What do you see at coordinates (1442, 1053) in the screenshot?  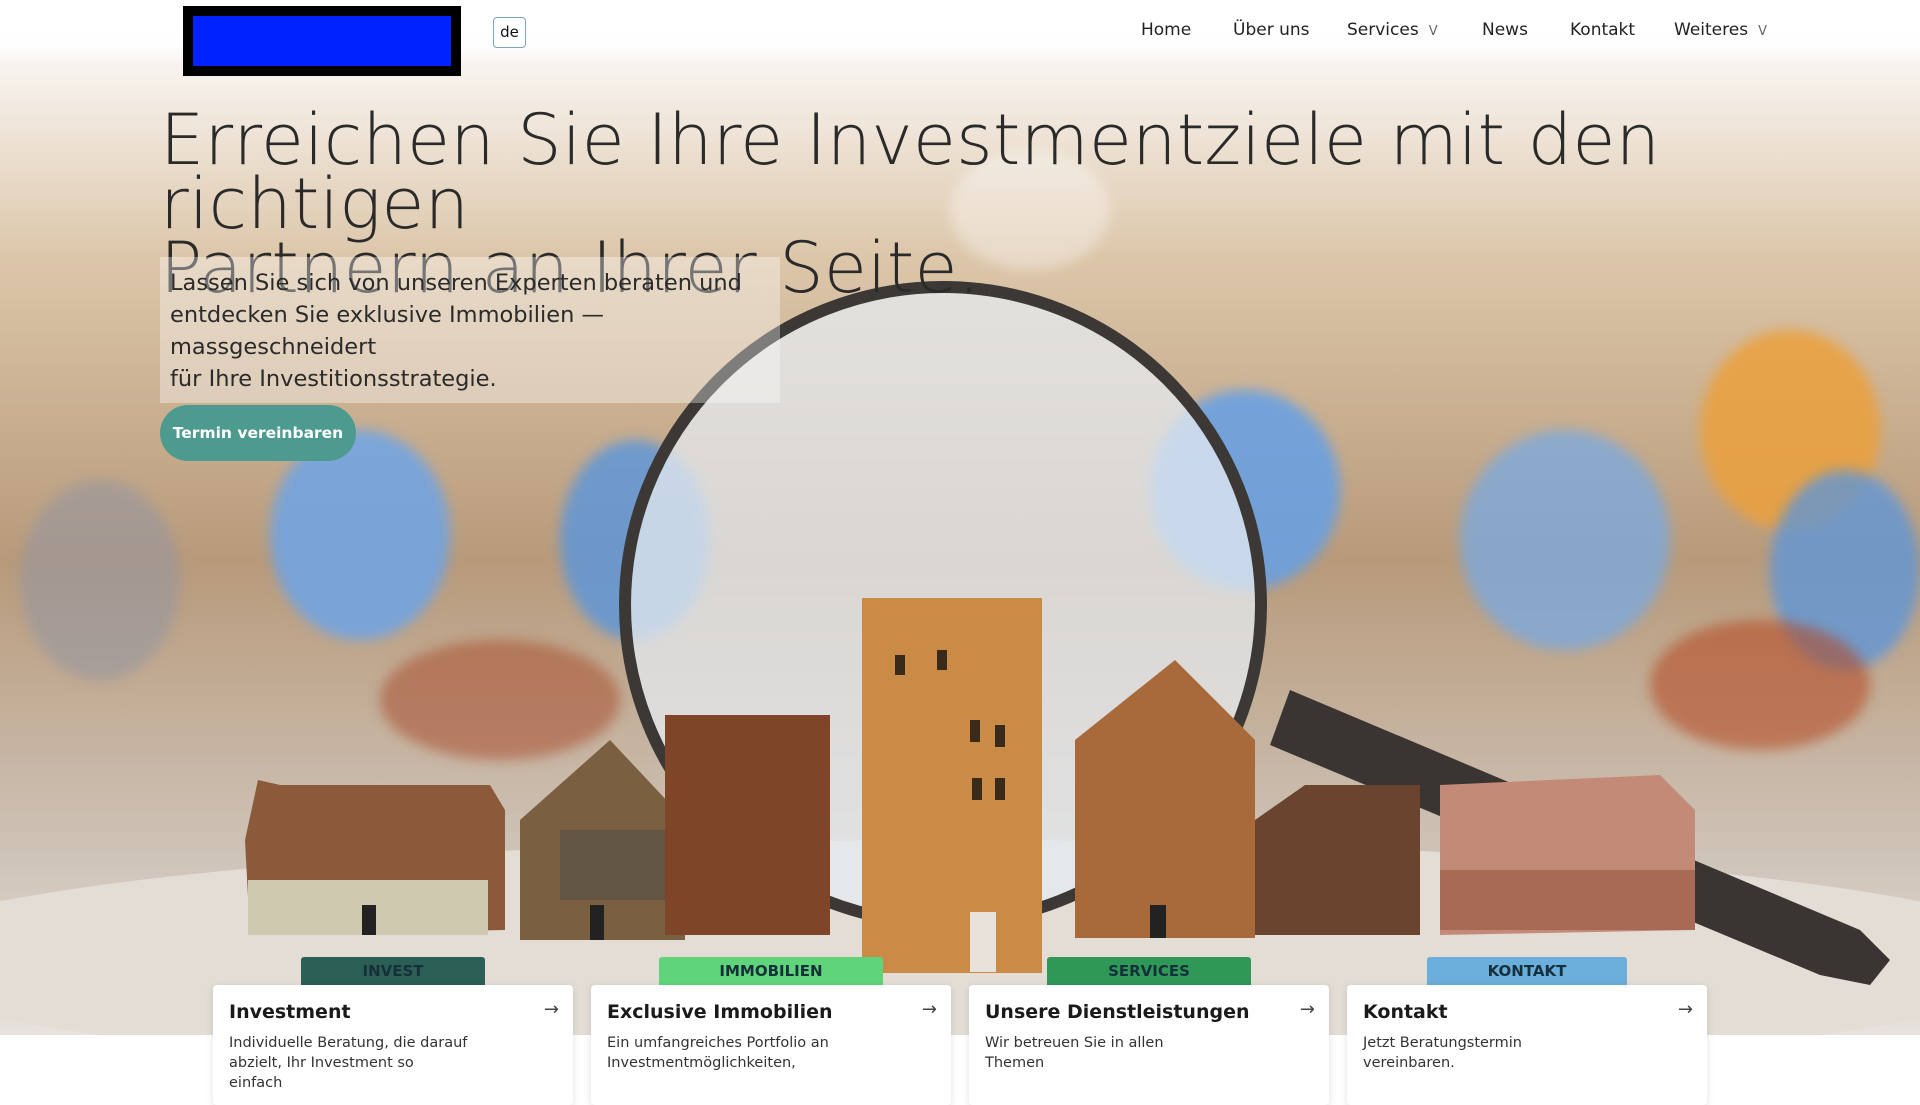 I see `card-text: Jetzt Beratungstermin vereinbaren.` at bounding box center [1442, 1053].